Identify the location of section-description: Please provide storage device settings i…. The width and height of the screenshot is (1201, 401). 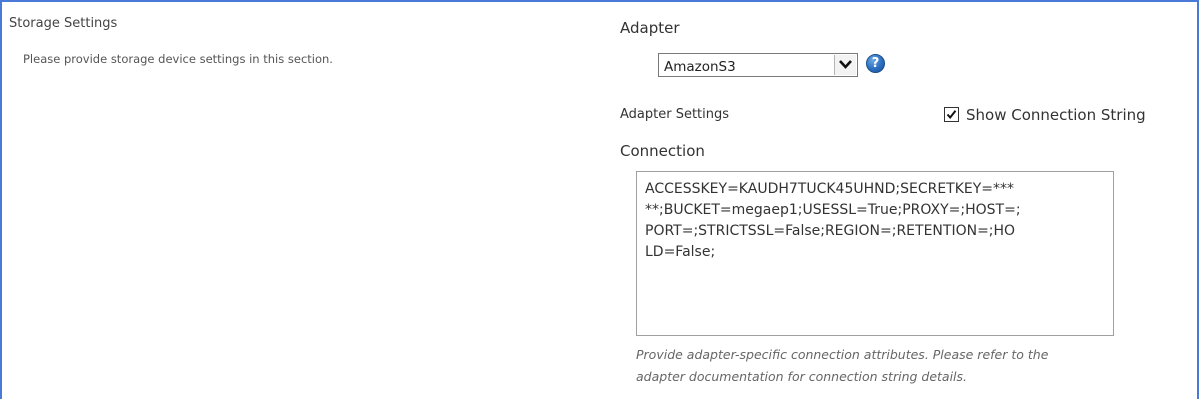
(178, 59).